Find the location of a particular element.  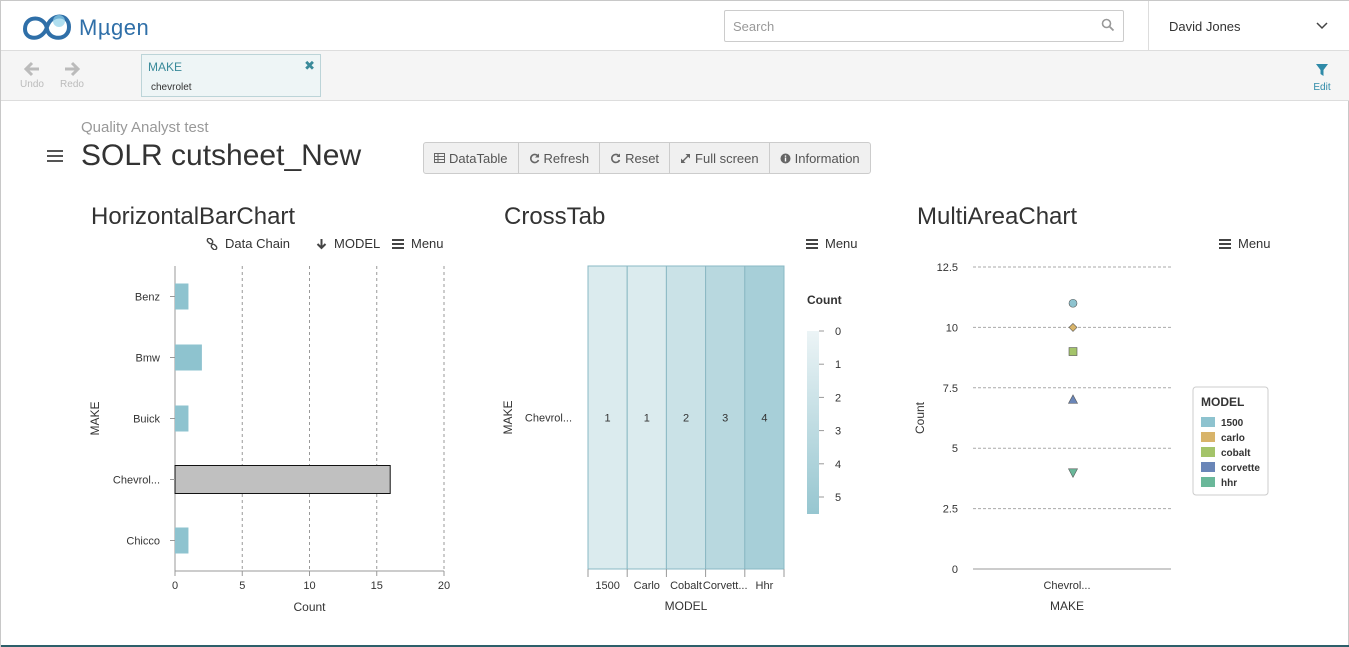

fullscreen-button: Full screen is located at coordinates (720, 158).